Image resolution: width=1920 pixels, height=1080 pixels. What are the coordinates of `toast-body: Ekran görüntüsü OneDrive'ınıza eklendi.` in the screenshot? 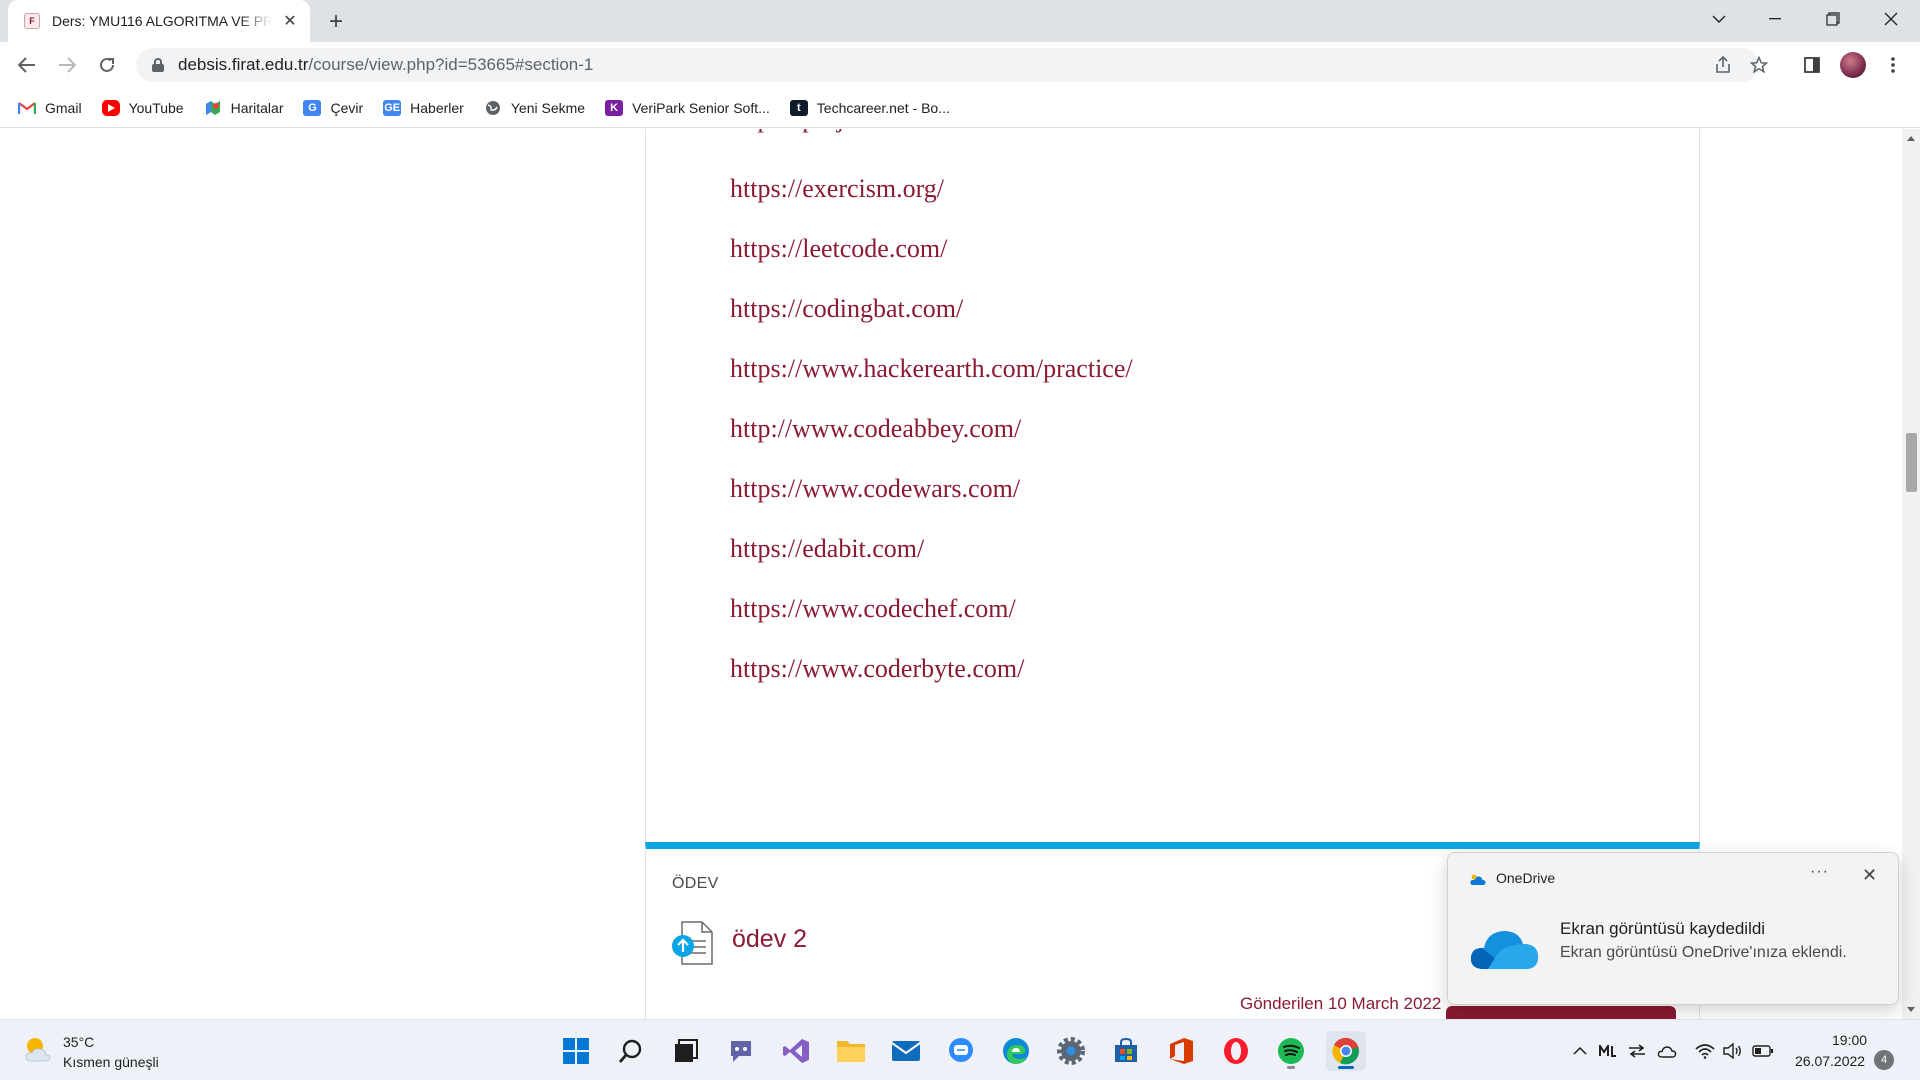 It's located at (1703, 952).